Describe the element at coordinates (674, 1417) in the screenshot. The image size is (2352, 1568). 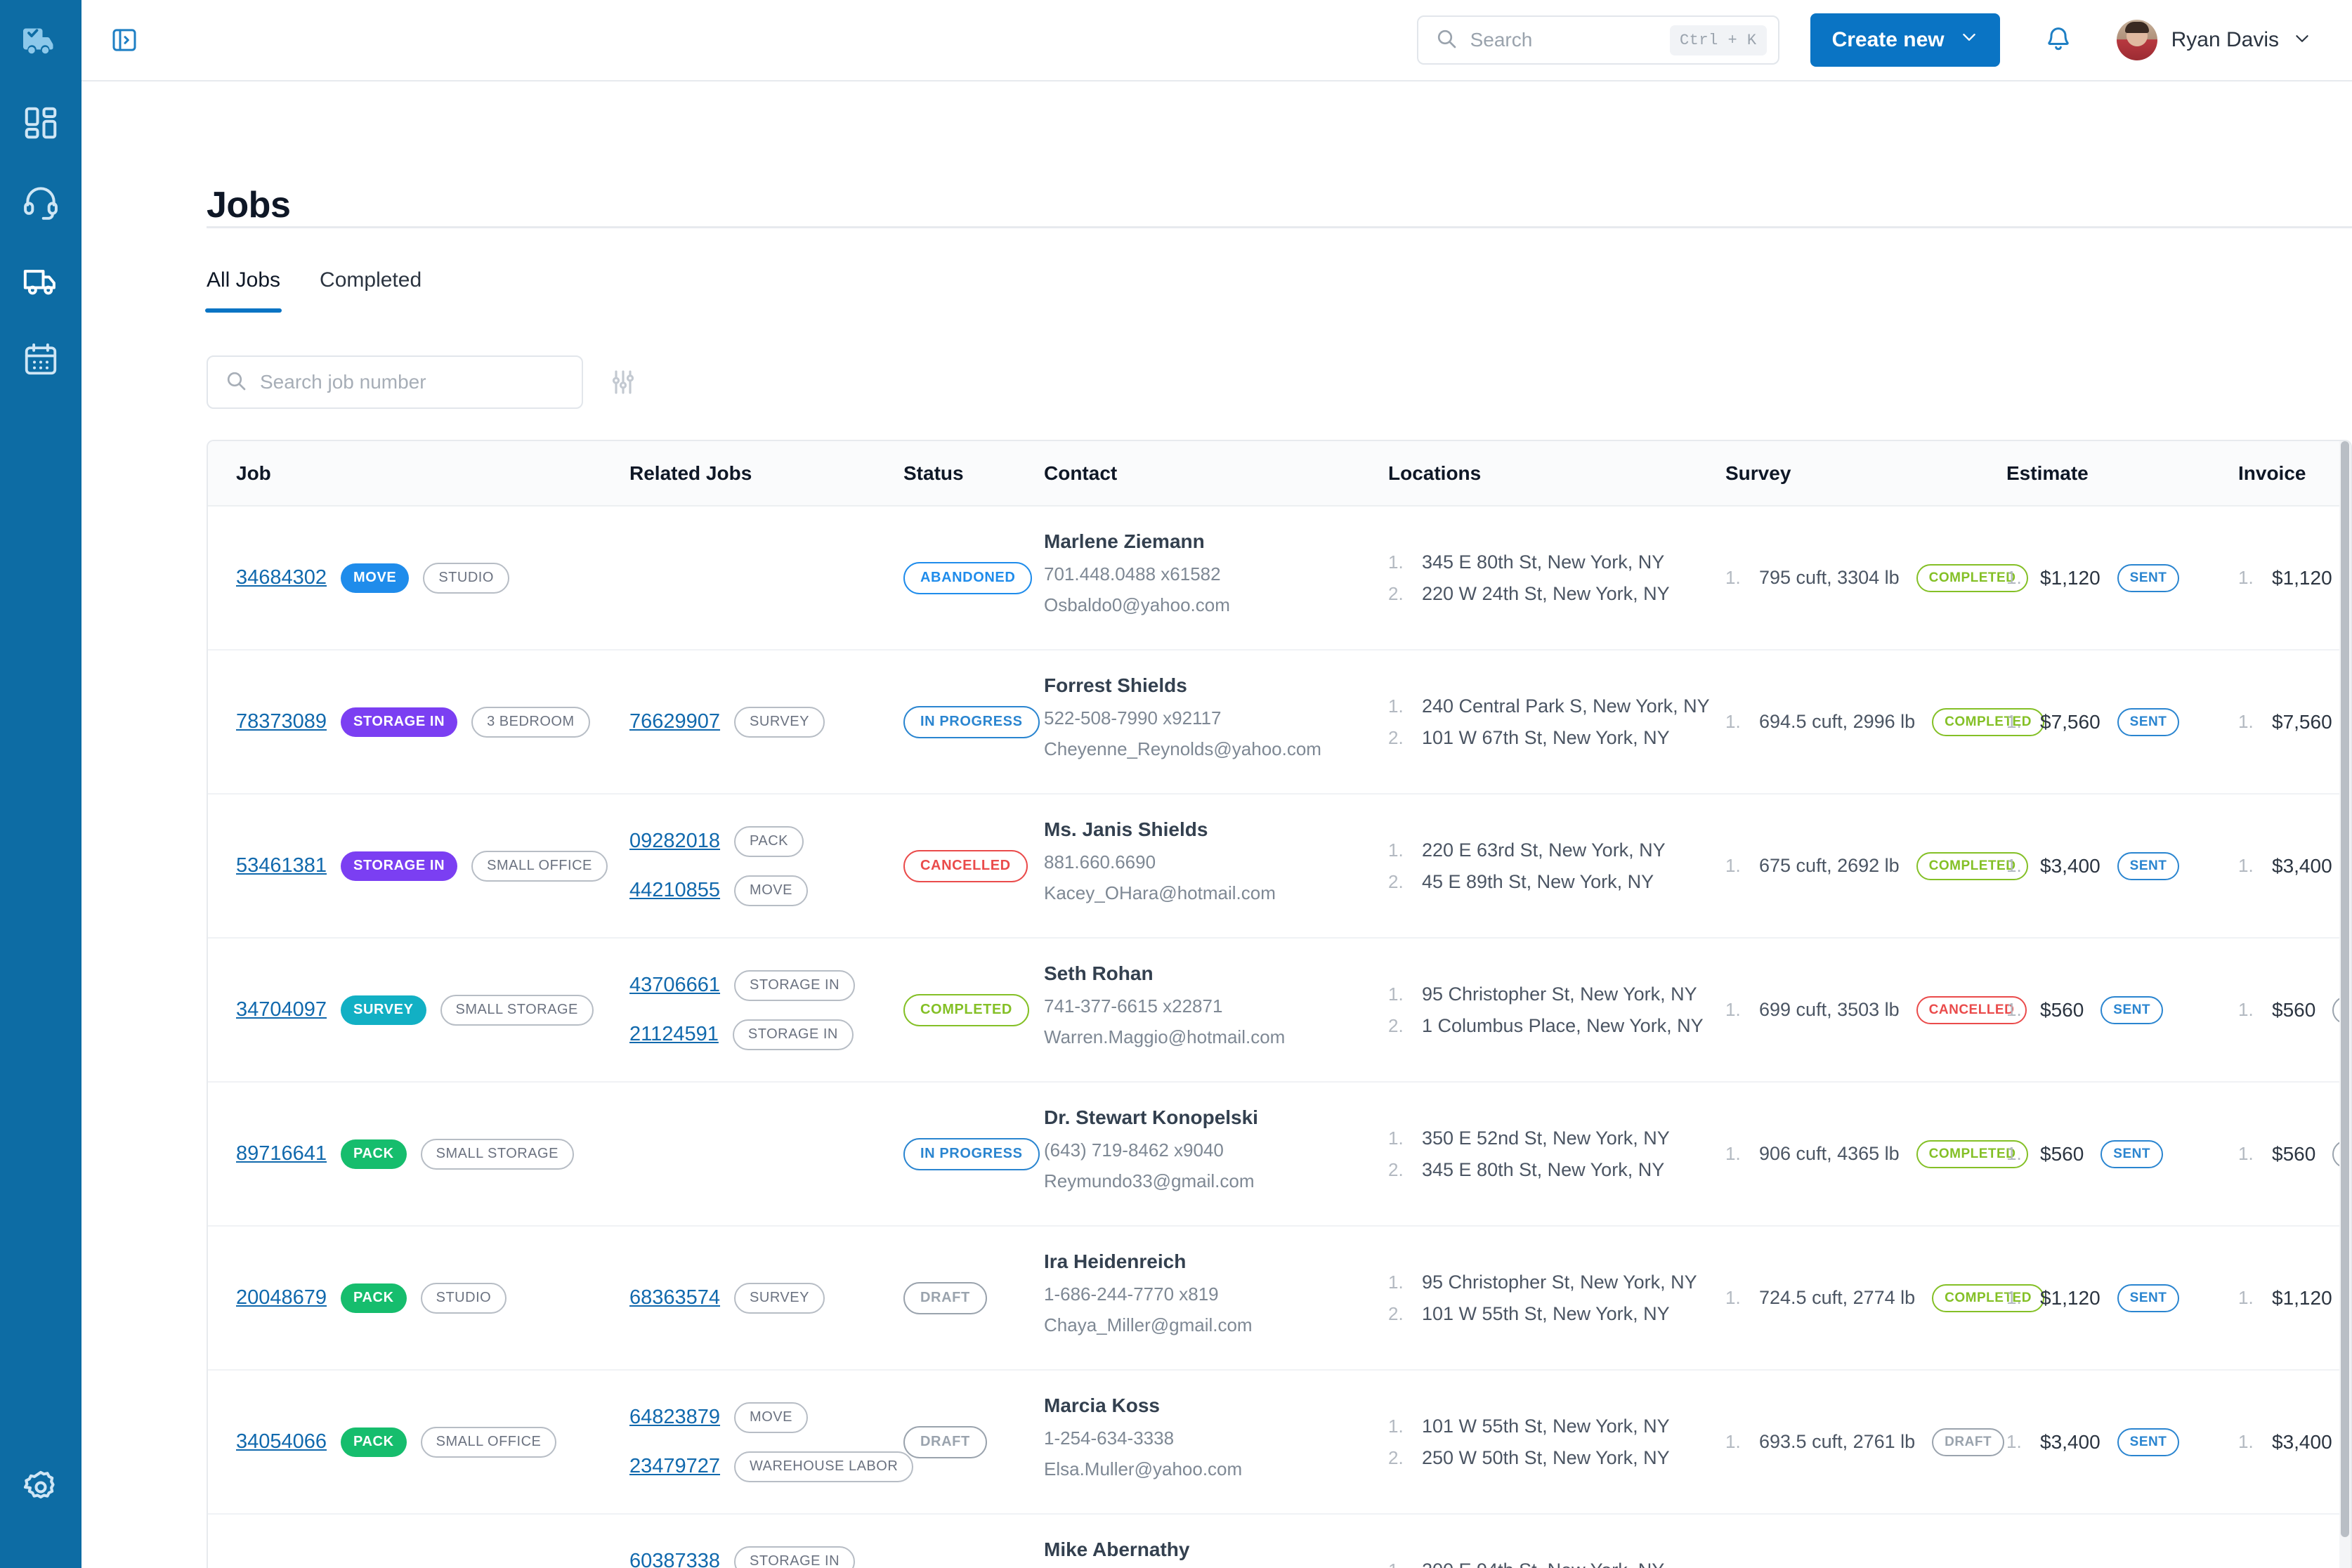
I see `related-job-link: 64823879` at that location.